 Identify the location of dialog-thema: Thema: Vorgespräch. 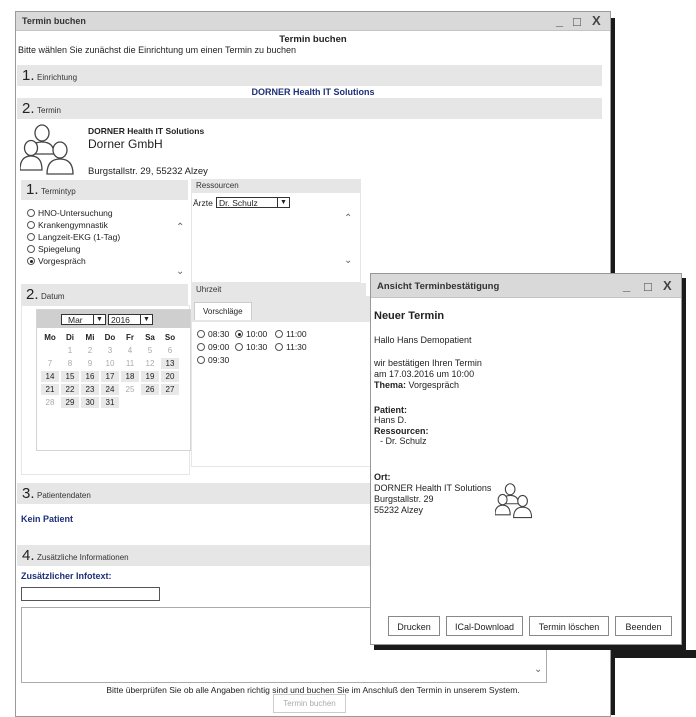
(417, 385).